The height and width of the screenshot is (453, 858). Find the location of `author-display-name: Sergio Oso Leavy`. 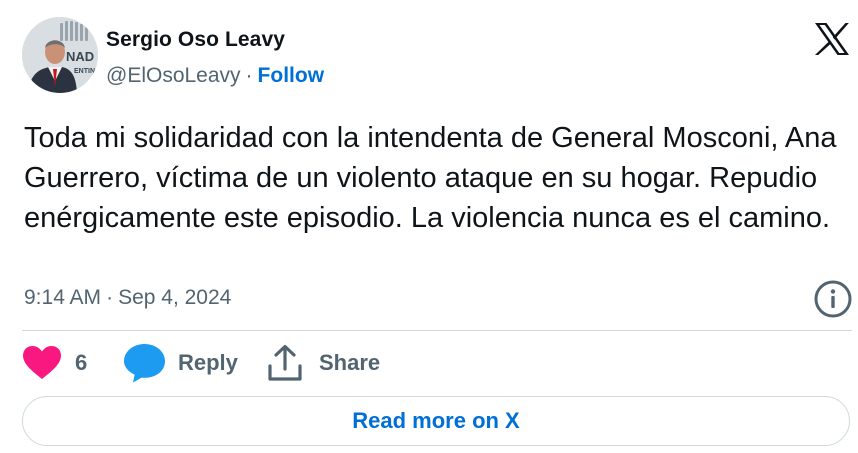

author-display-name: Sergio Oso Leavy is located at coordinates (195, 40).